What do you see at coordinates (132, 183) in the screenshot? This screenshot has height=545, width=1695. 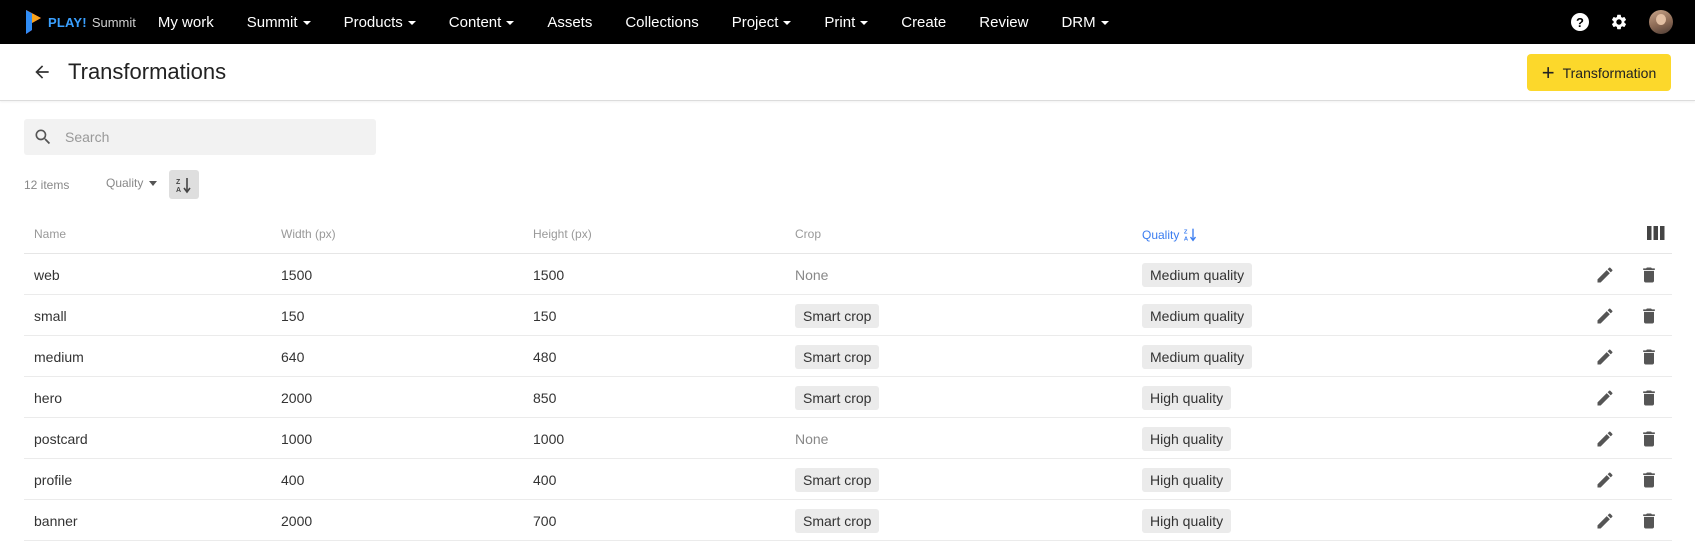 I see `sort-field-dropdown: Quality` at bounding box center [132, 183].